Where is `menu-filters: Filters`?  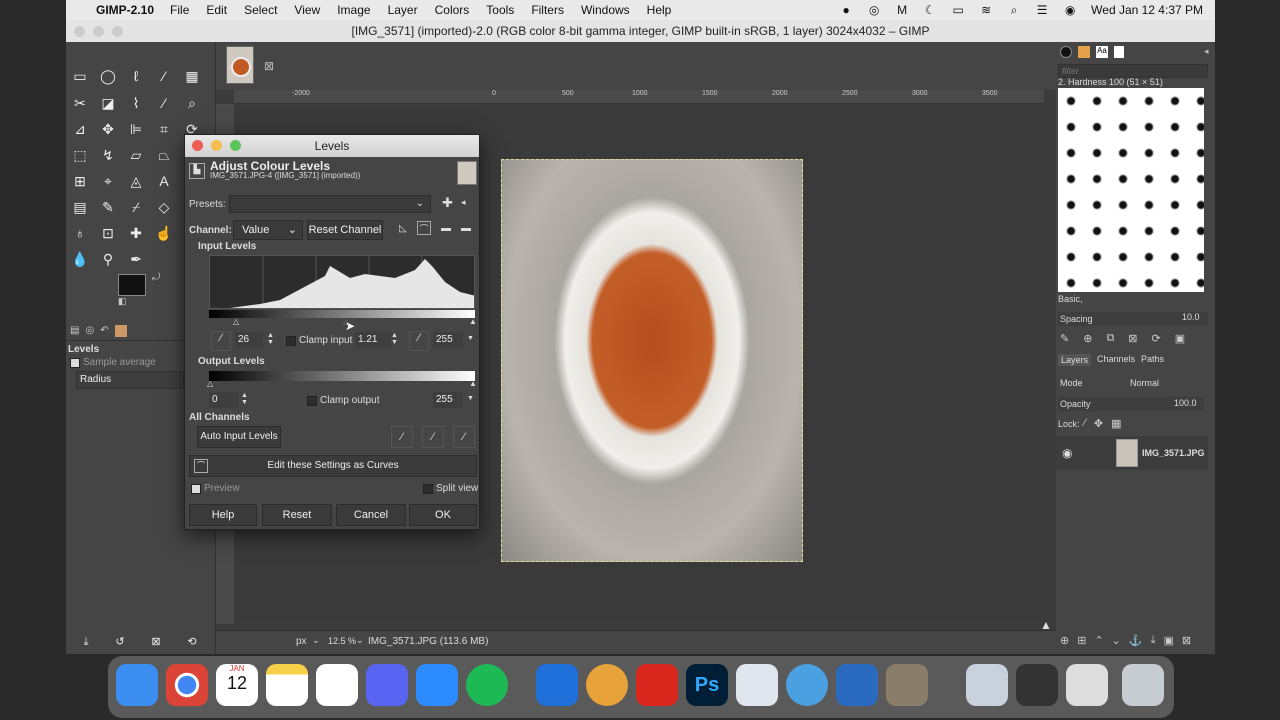
menu-filters: Filters is located at coordinates (547, 10).